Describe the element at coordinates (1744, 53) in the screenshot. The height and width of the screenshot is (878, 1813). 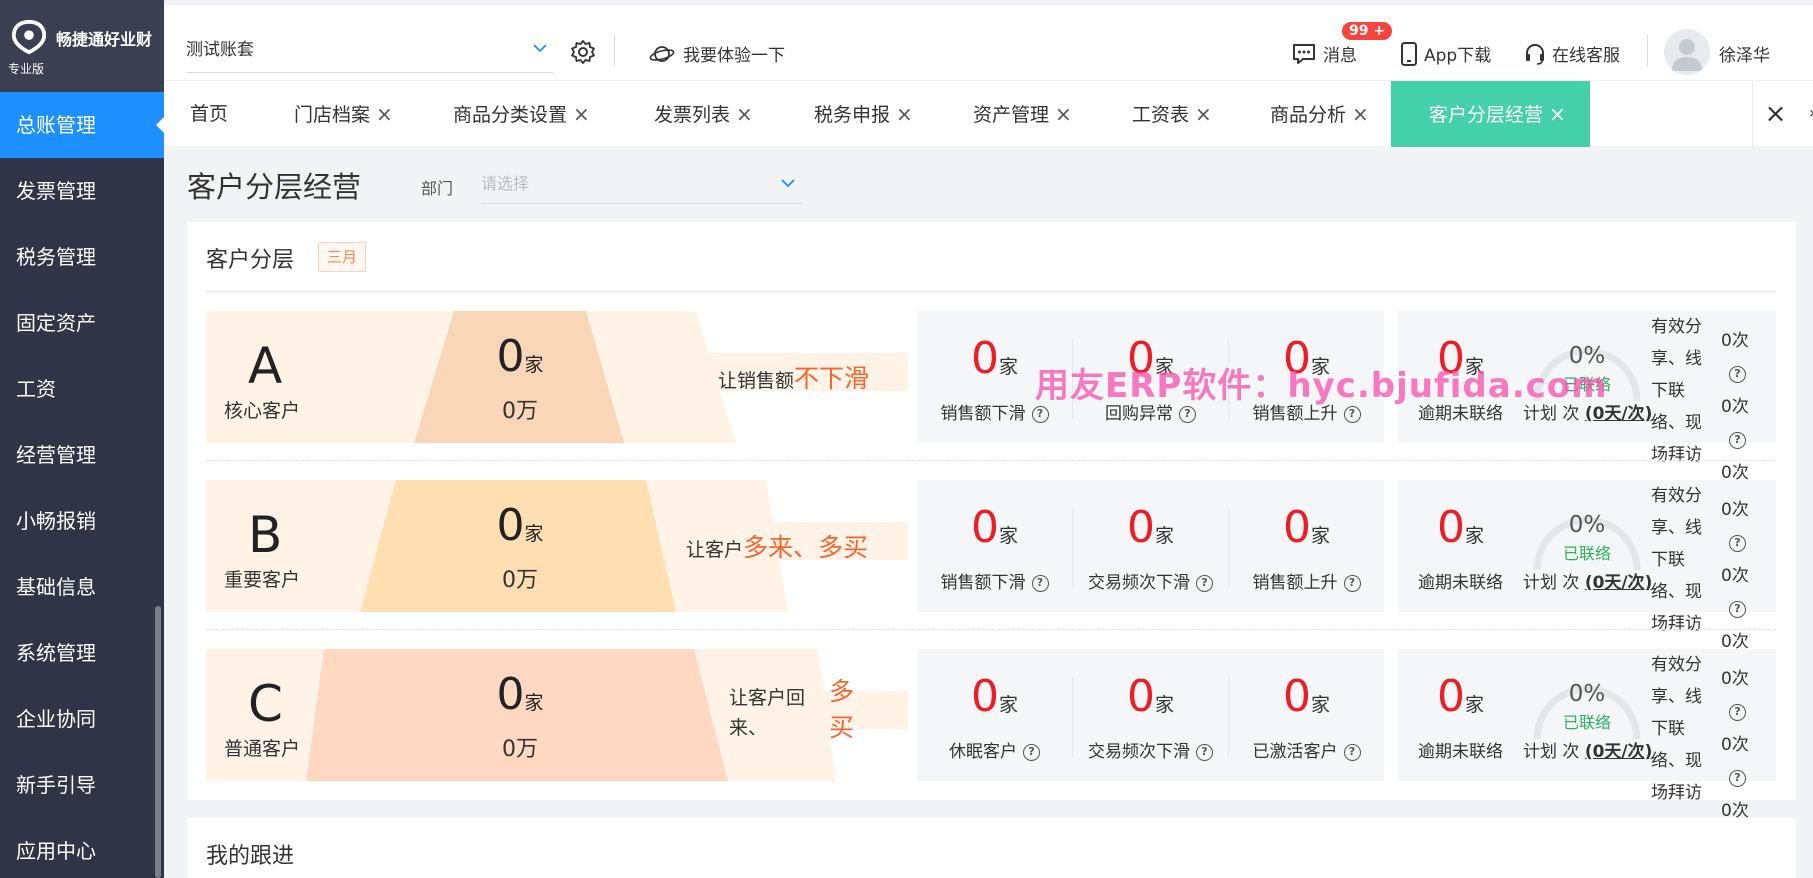
I see `user-name: 徐泽华` at that location.